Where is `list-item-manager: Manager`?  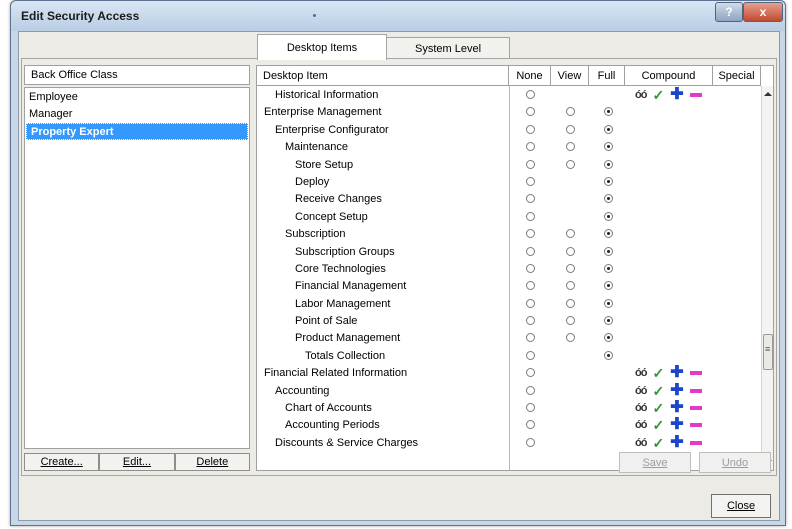
list-item-manager: Manager is located at coordinates (137, 114).